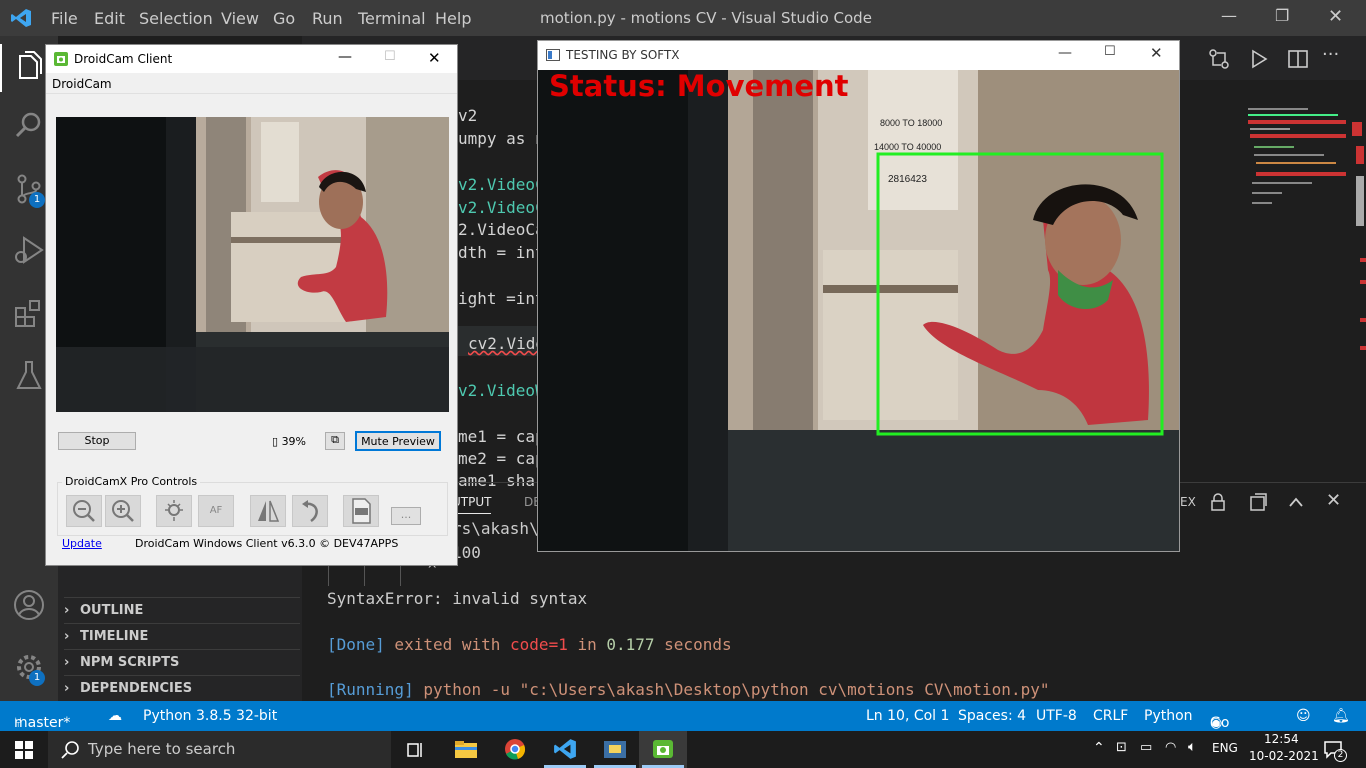 The height and width of the screenshot is (768, 1366). What do you see at coordinates (507, 343) in the screenshot?
I see `code-line: cv2.Vide` at bounding box center [507, 343].